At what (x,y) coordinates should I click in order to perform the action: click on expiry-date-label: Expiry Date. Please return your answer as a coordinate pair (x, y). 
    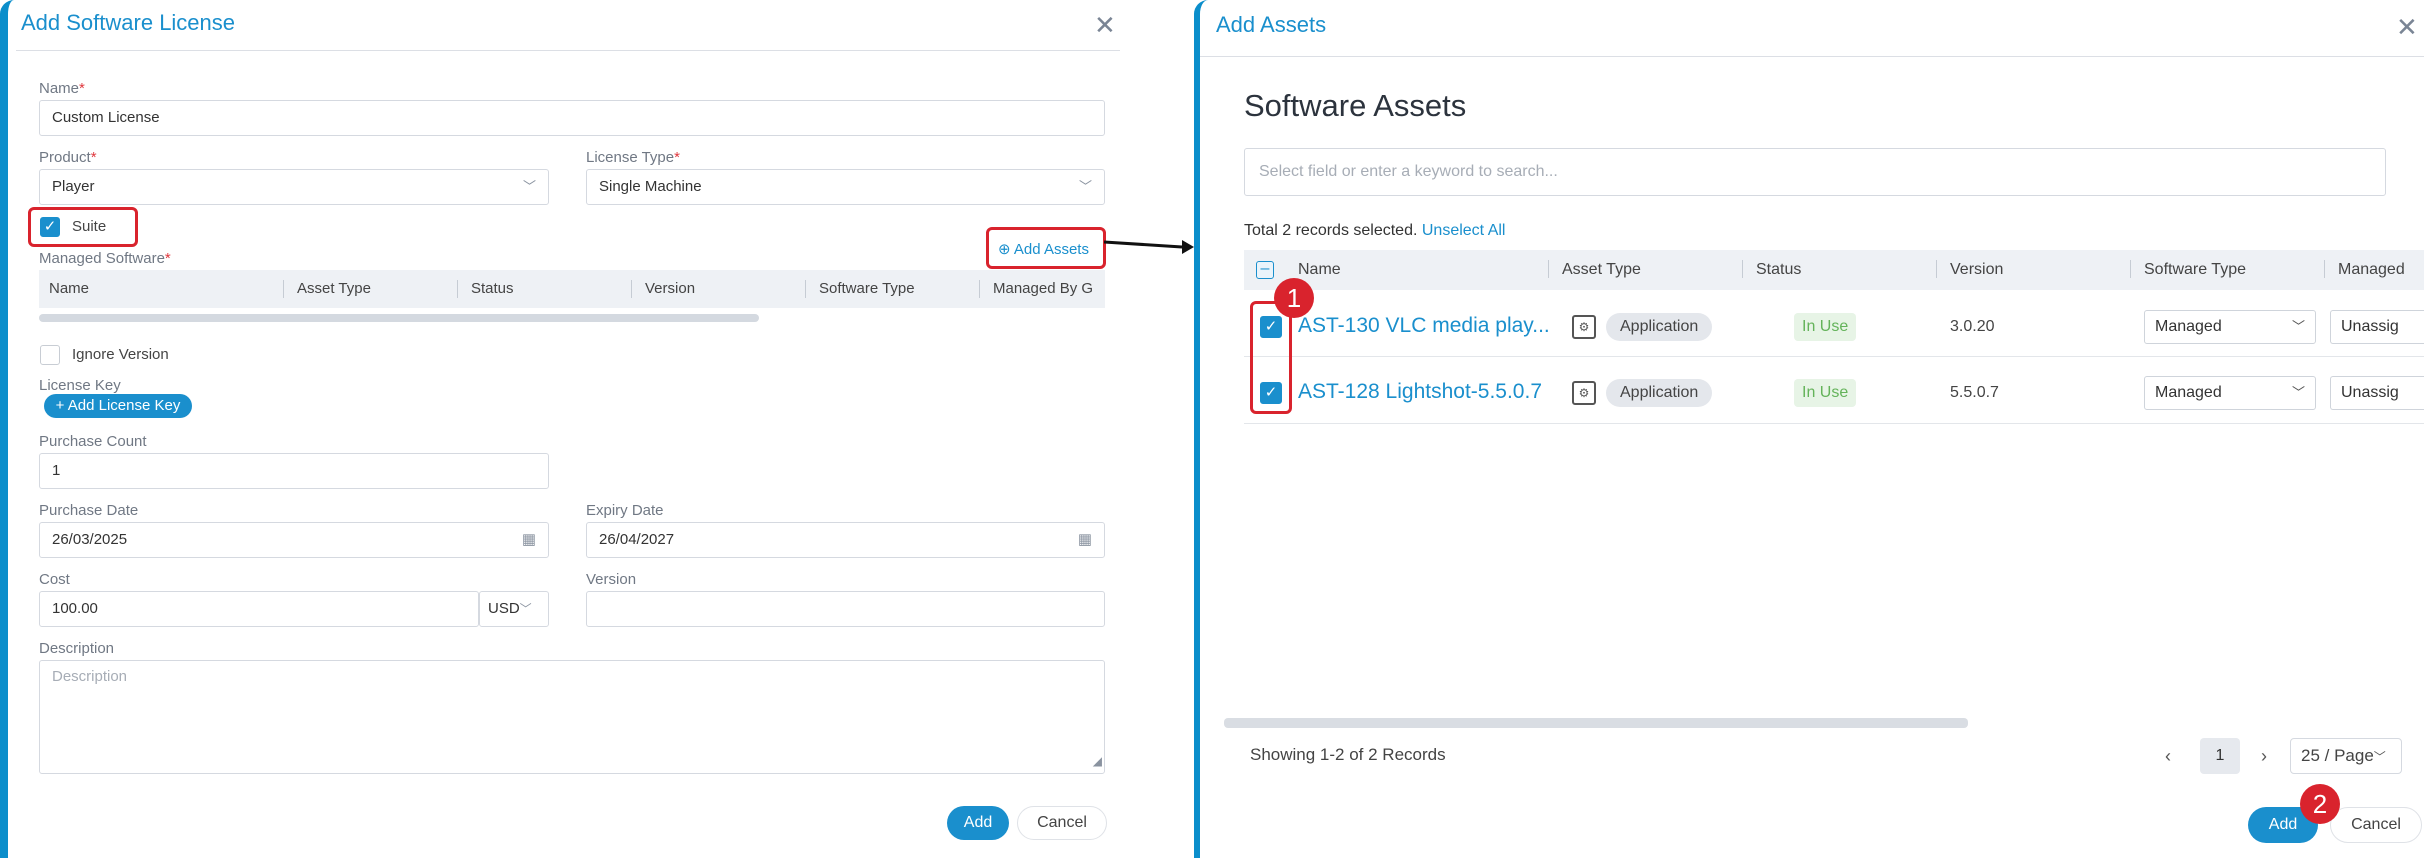
    Looking at the image, I should click on (625, 510).